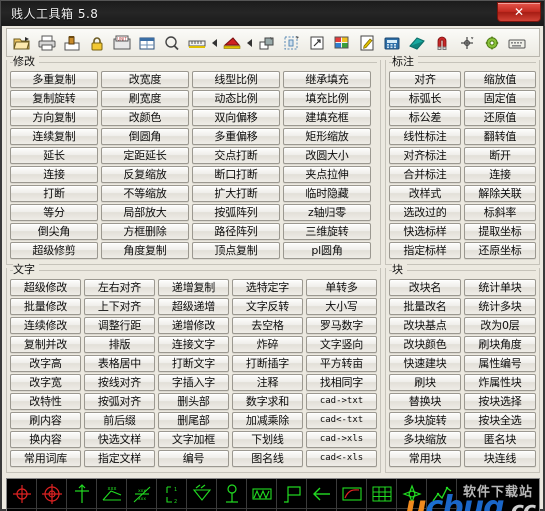 Image resolution: width=545 pixels, height=511 pixels. I want to click on btn-block-9-0: 常用块, so click(425, 458).